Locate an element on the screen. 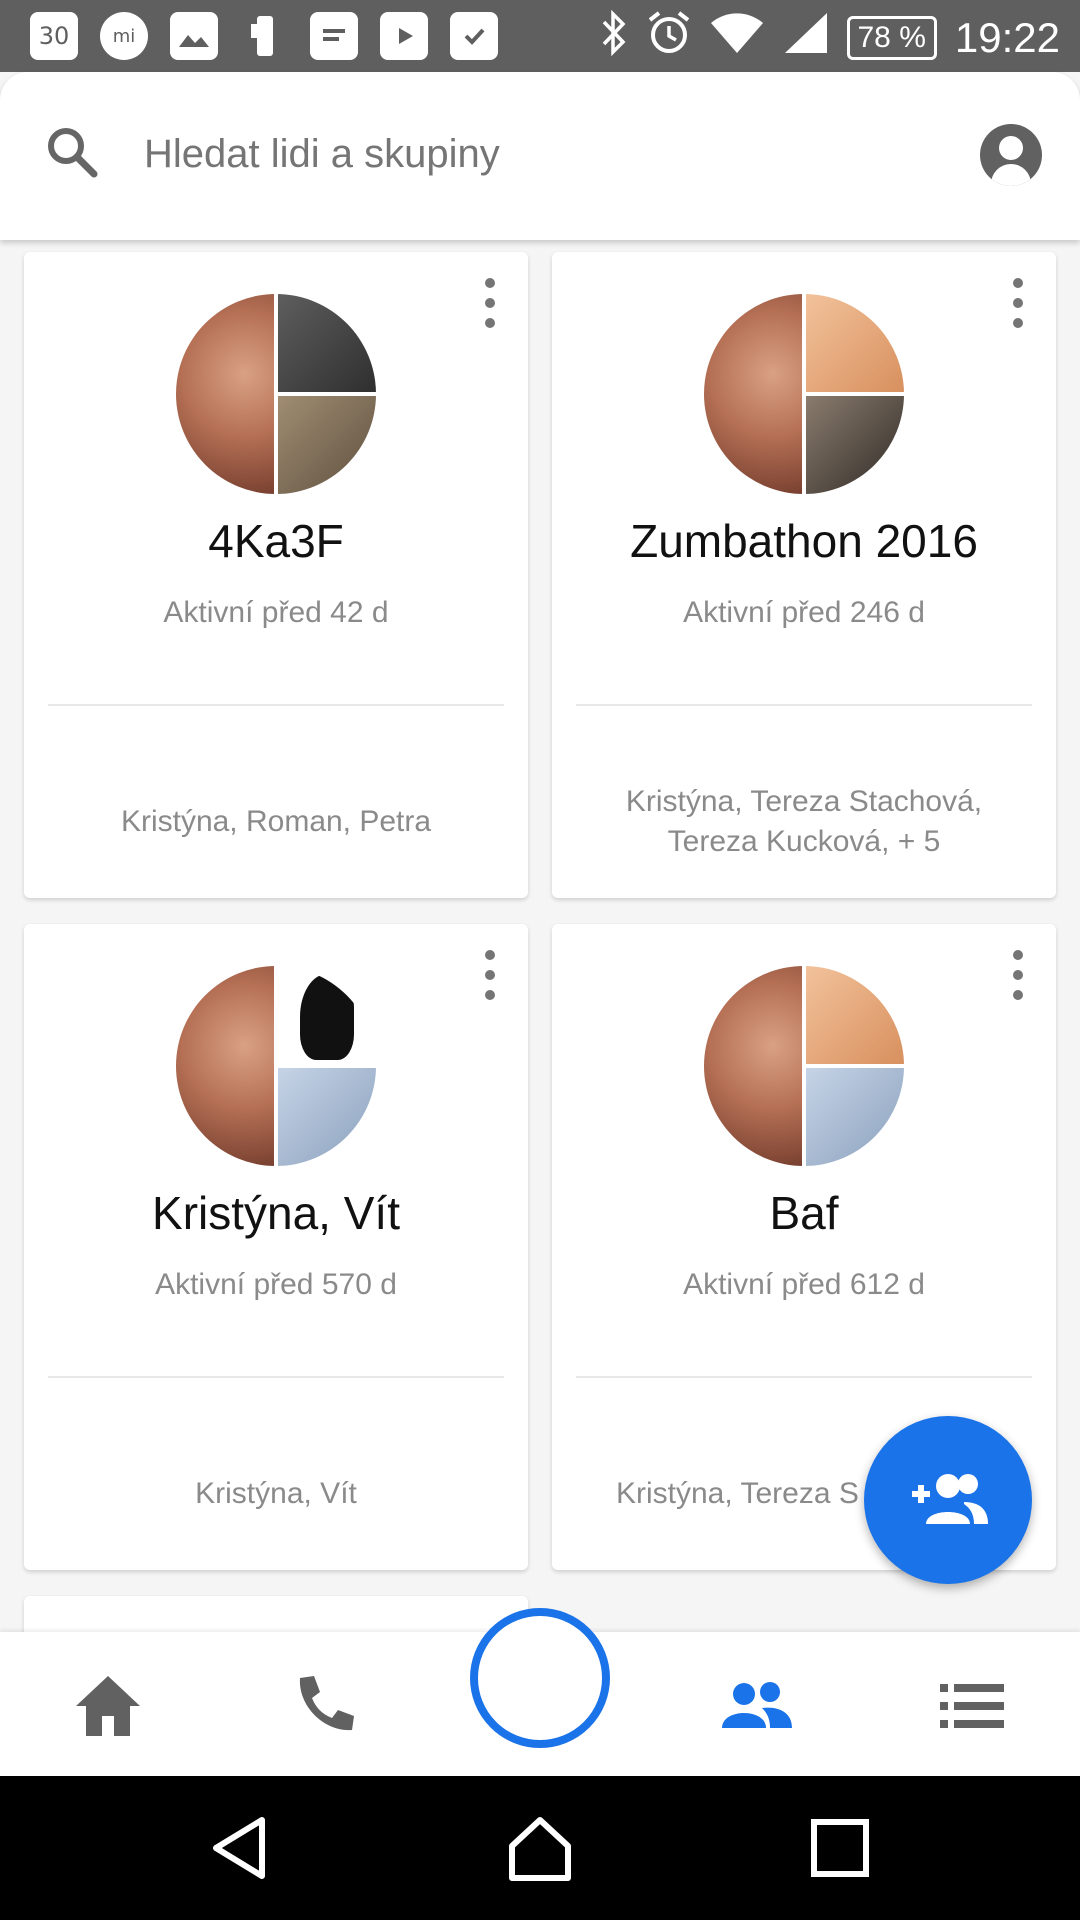 This screenshot has height=1920, width=1080. group-members: Kristýna, Vít is located at coordinates (276, 1493).